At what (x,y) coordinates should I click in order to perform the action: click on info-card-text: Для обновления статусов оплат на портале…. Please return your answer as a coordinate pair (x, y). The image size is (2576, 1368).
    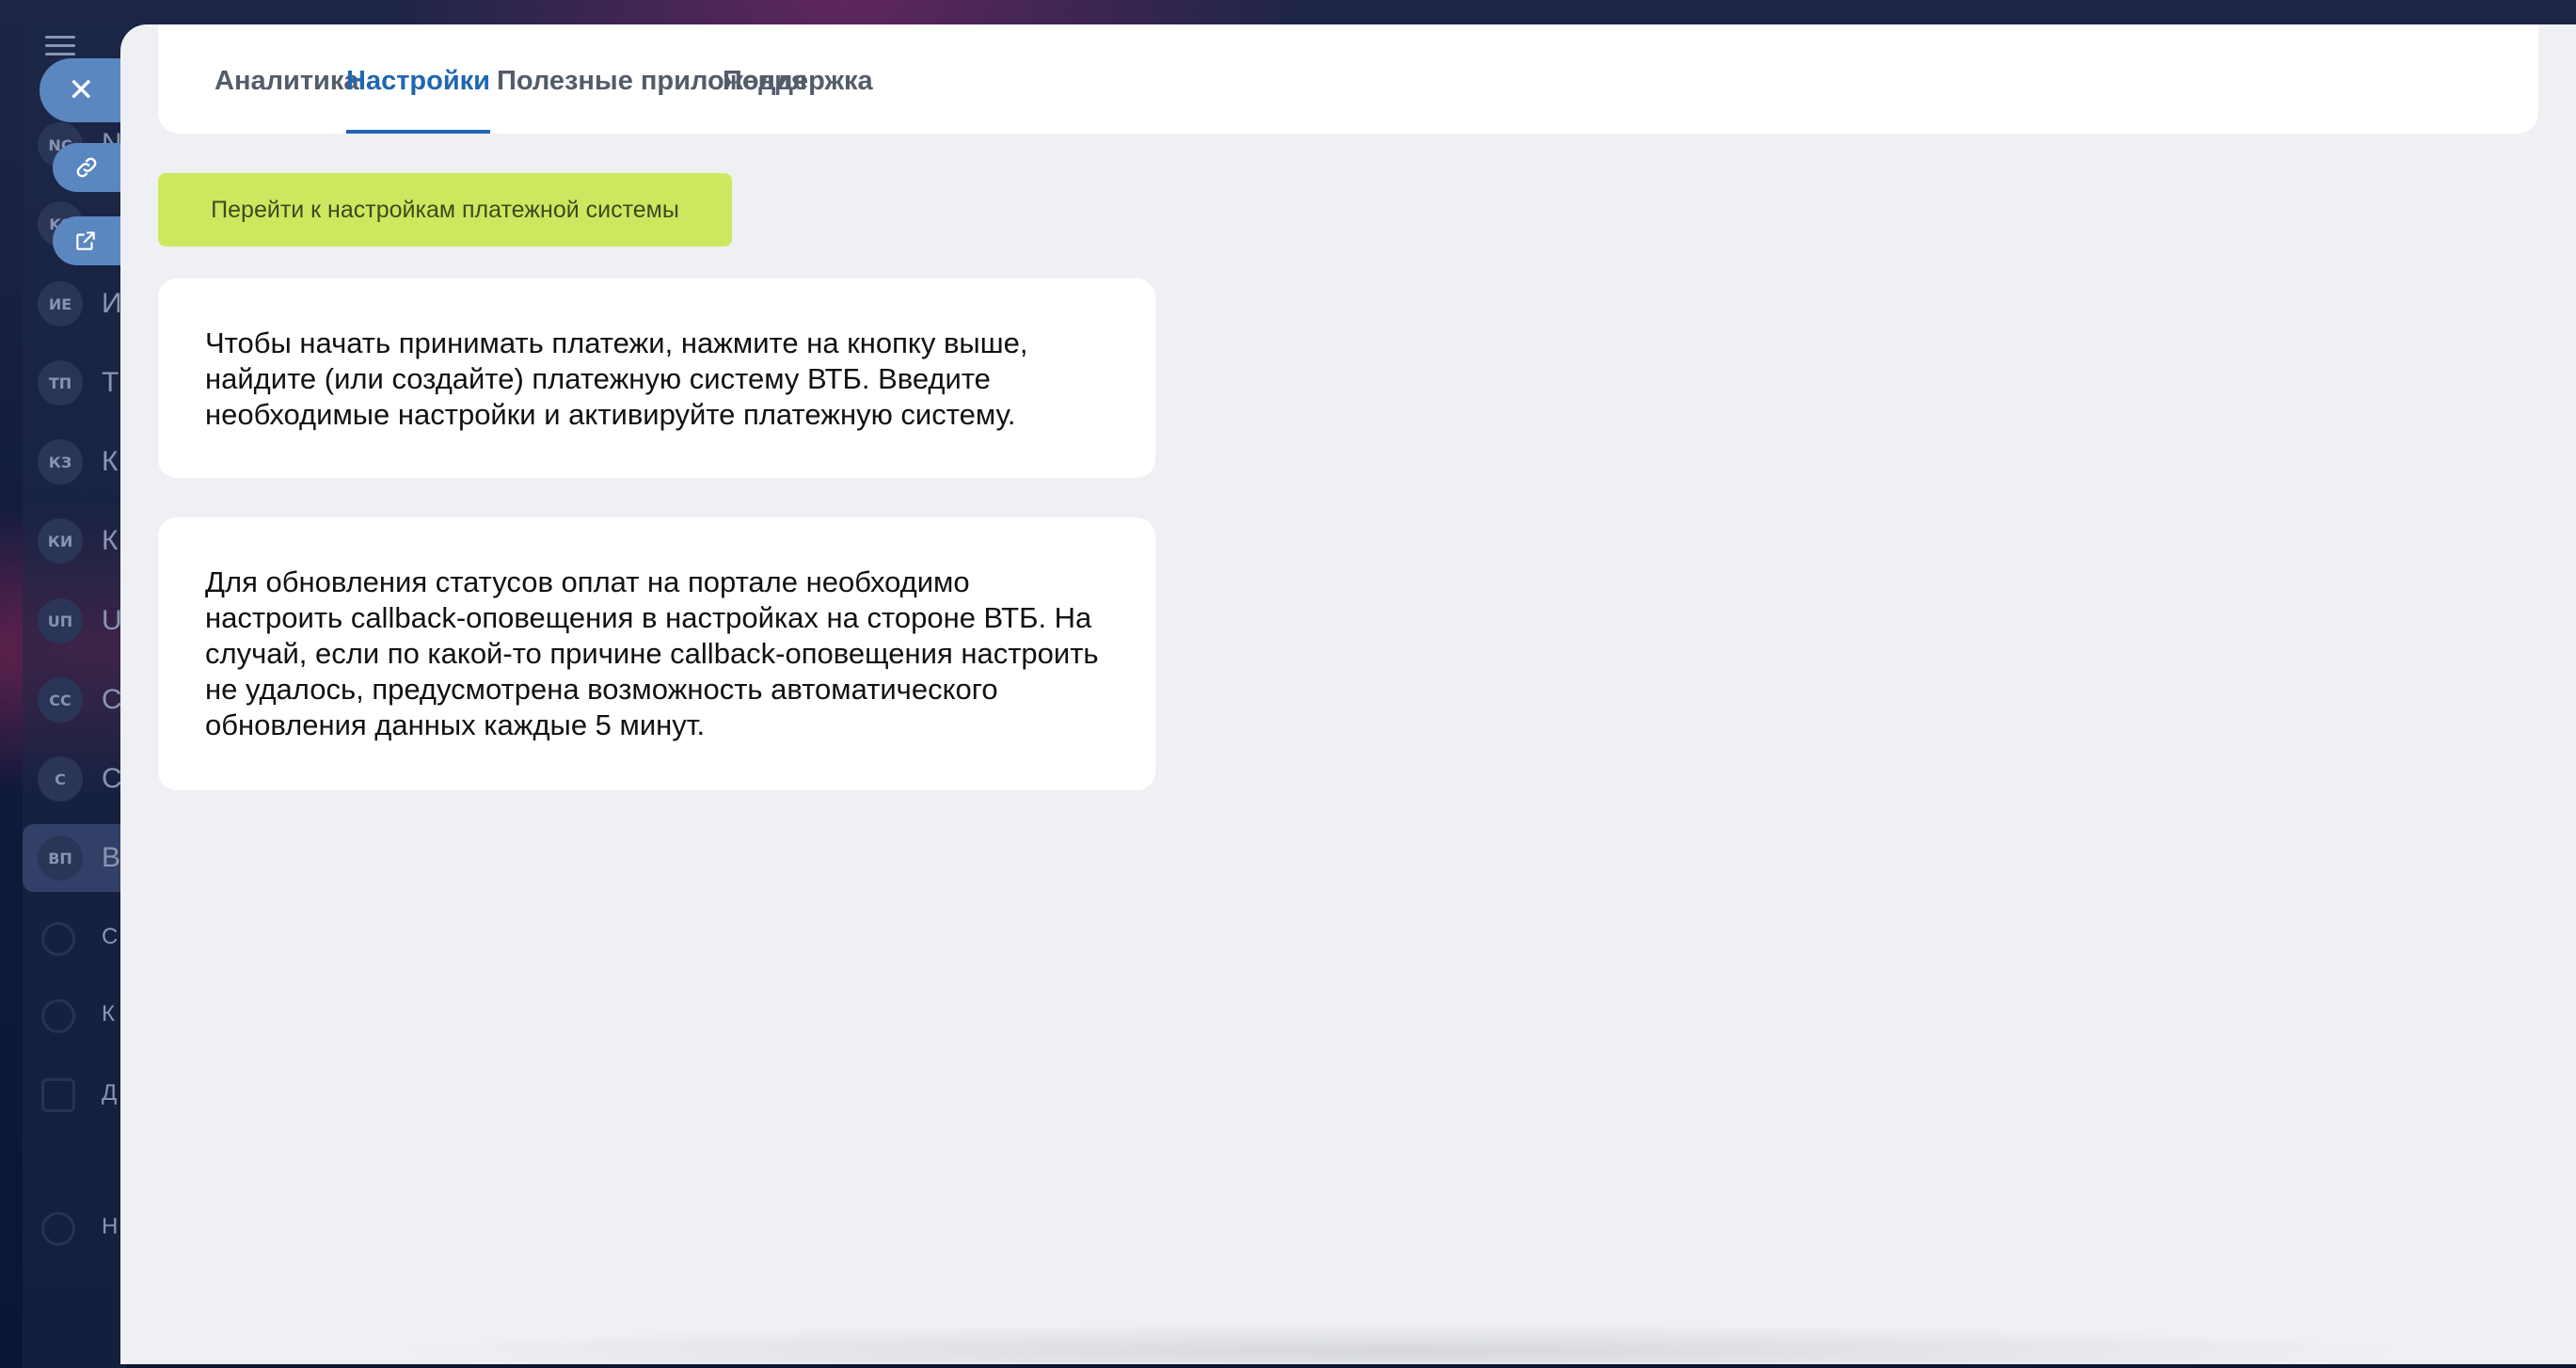
    Looking at the image, I should click on (652, 653).